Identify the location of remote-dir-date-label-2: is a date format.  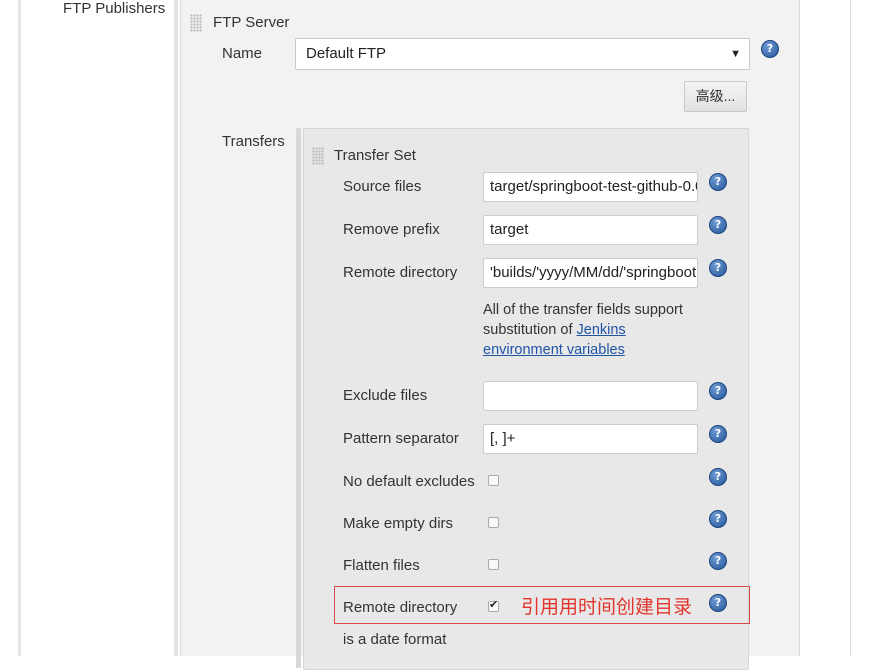
(395, 639).